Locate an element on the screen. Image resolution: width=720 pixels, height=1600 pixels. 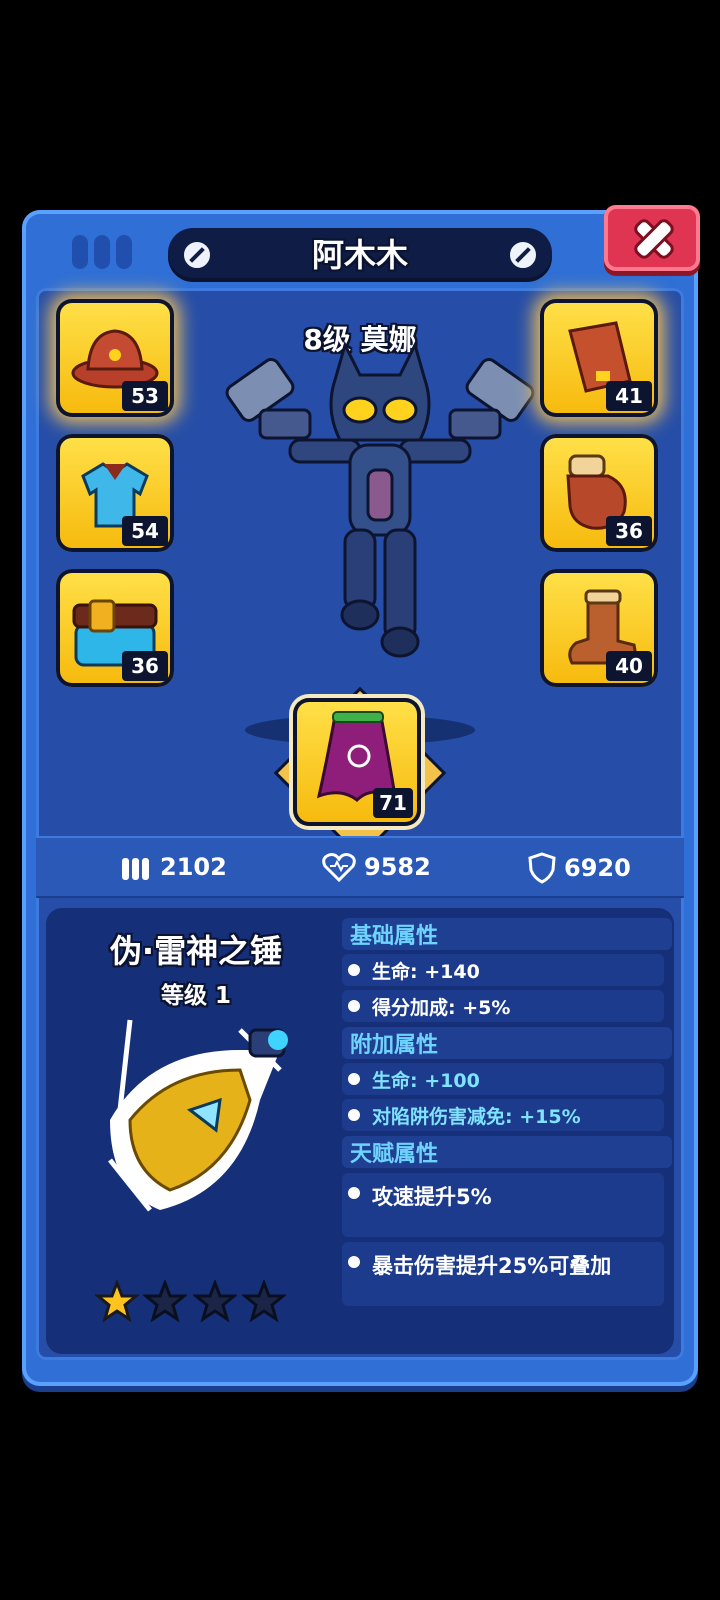
attribute-text: 生命: +100 is located at coordinates (426, 1080).